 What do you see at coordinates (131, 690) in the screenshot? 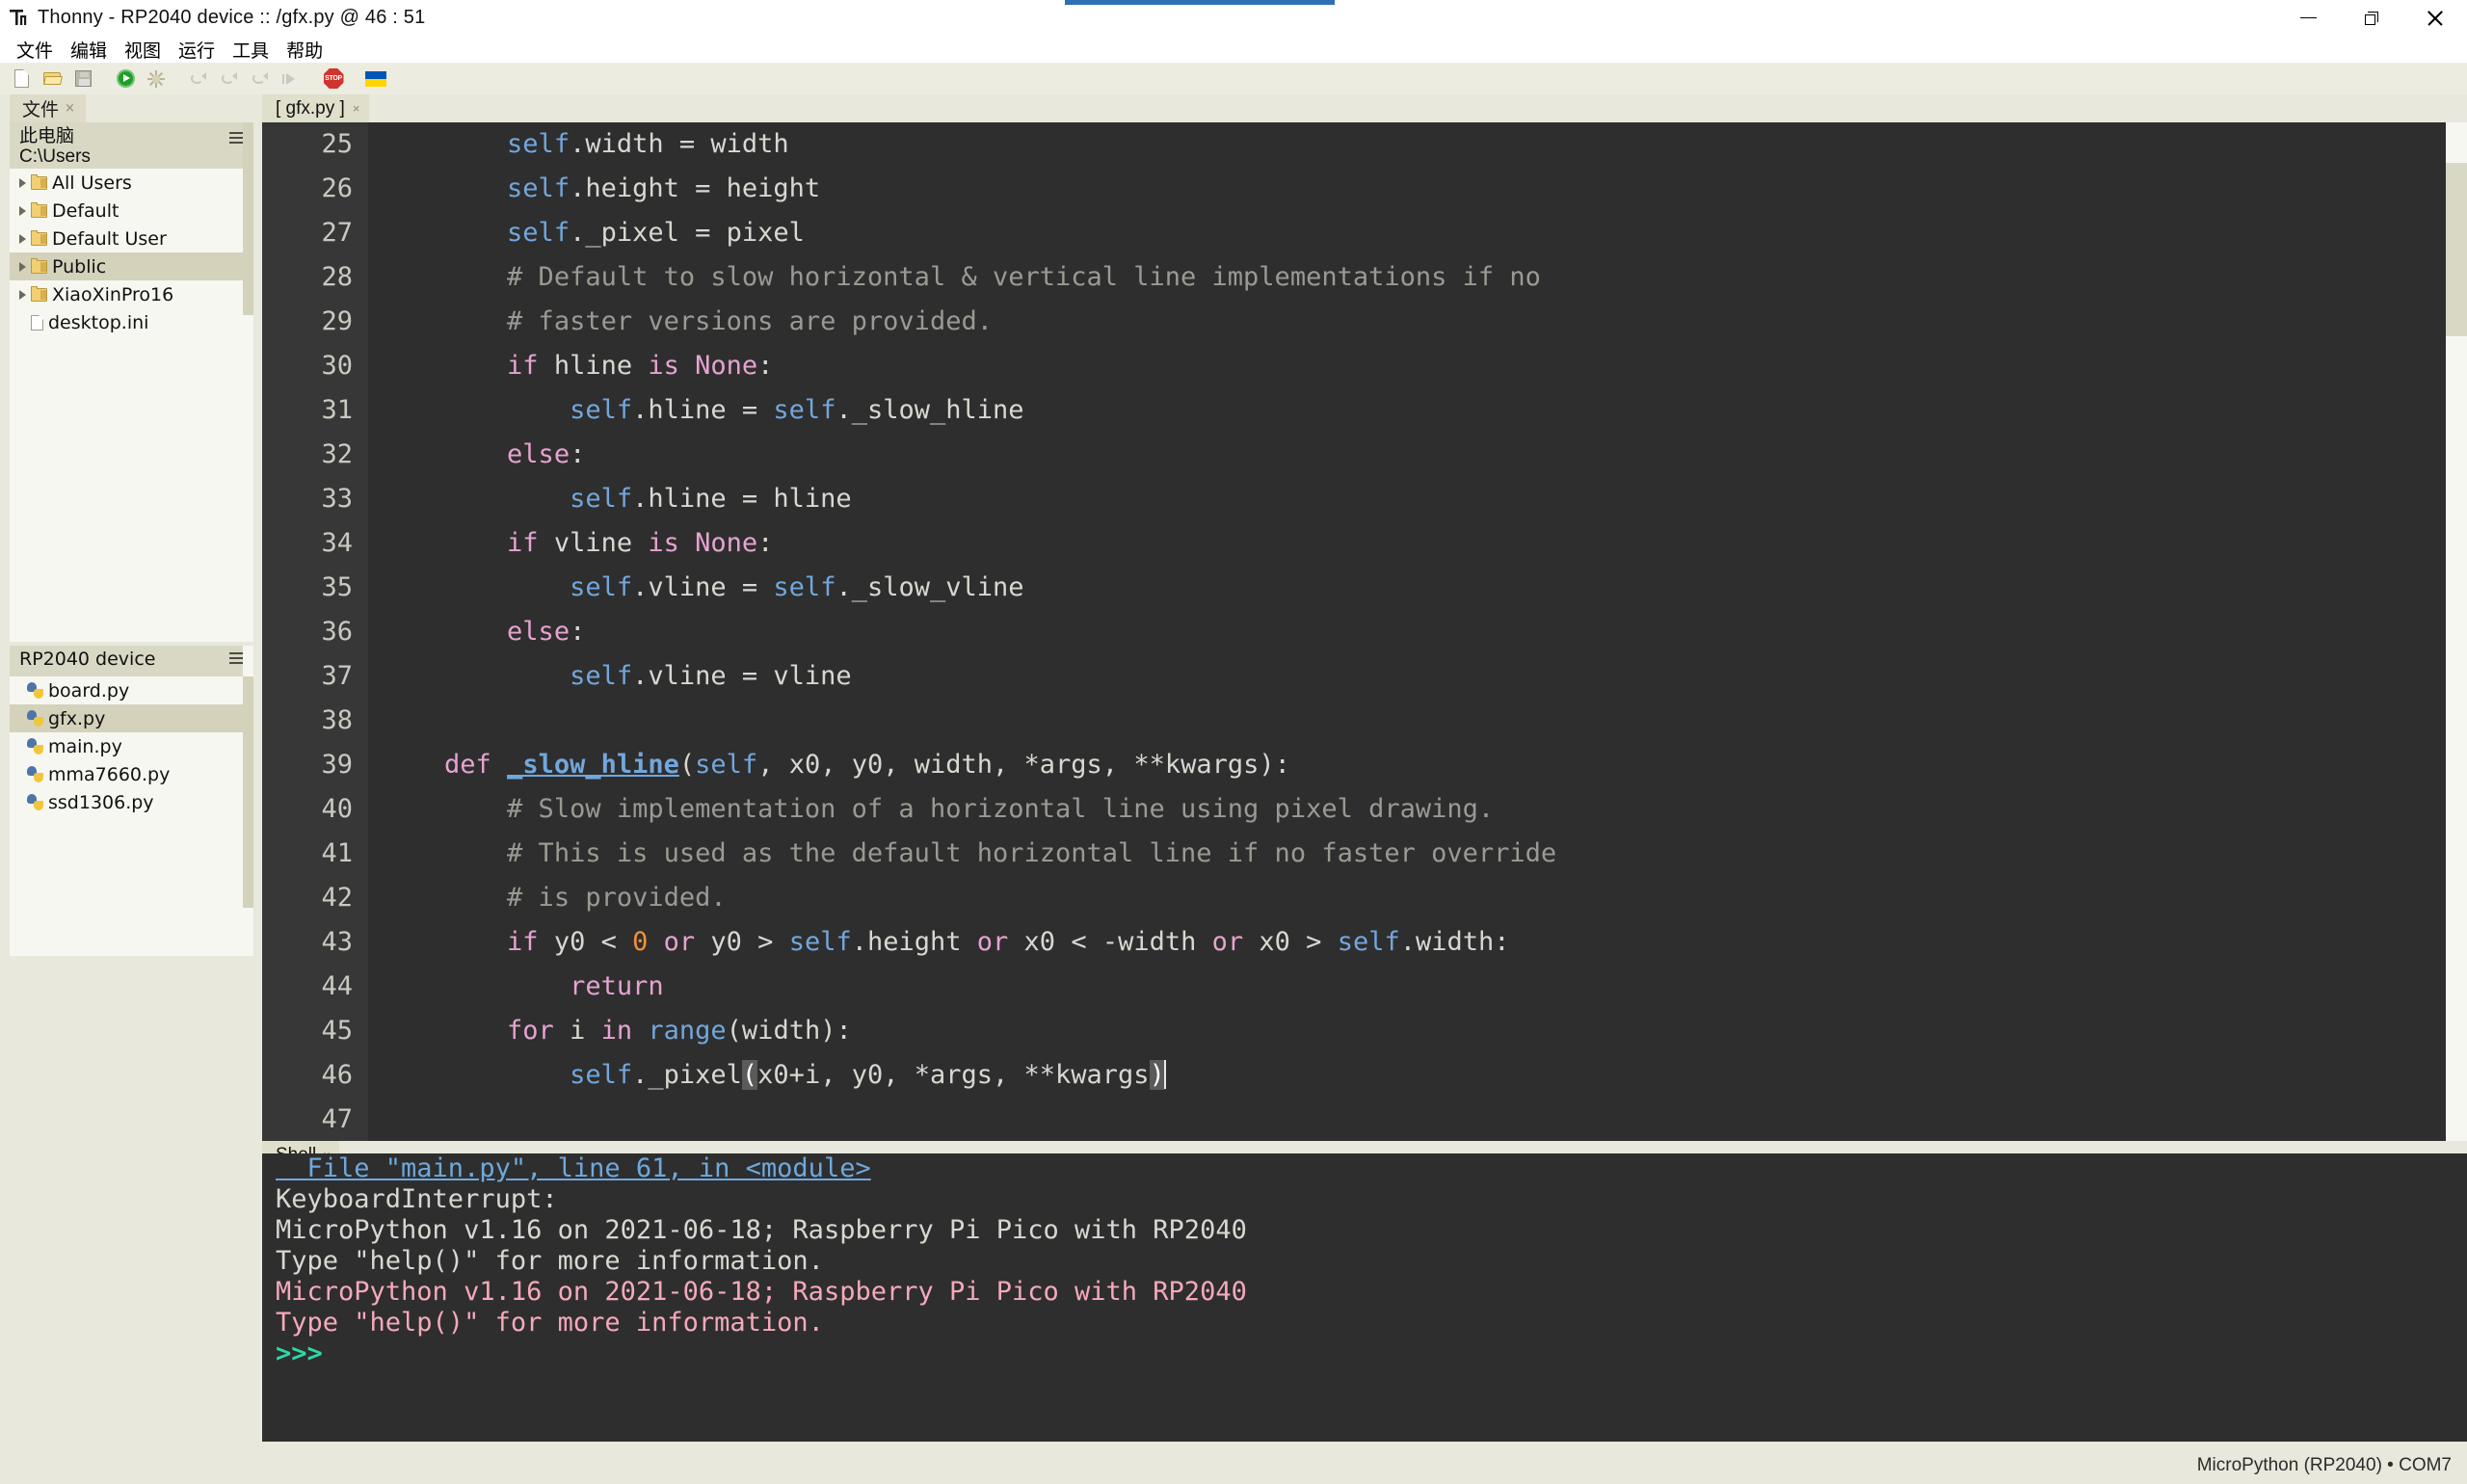
I see `device-item-board-py: board.py` at bounding box center [131, 690].